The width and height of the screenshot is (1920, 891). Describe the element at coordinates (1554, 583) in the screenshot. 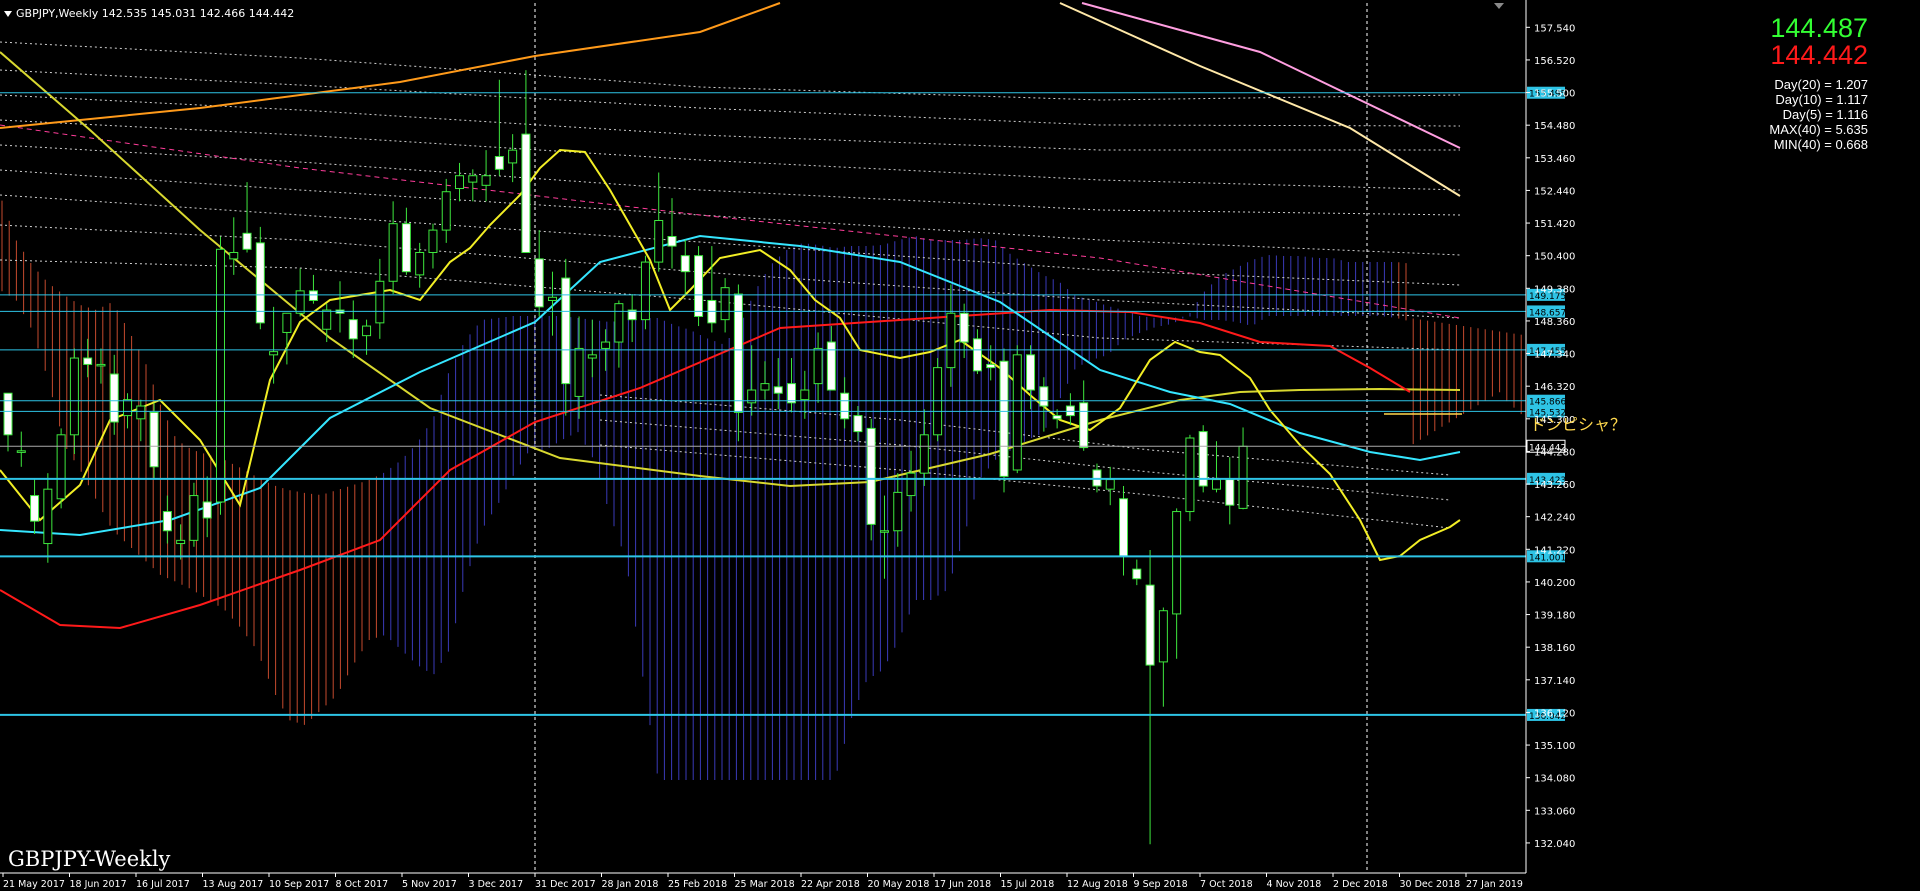

I see `y-tick-label: 140.200` at that location.